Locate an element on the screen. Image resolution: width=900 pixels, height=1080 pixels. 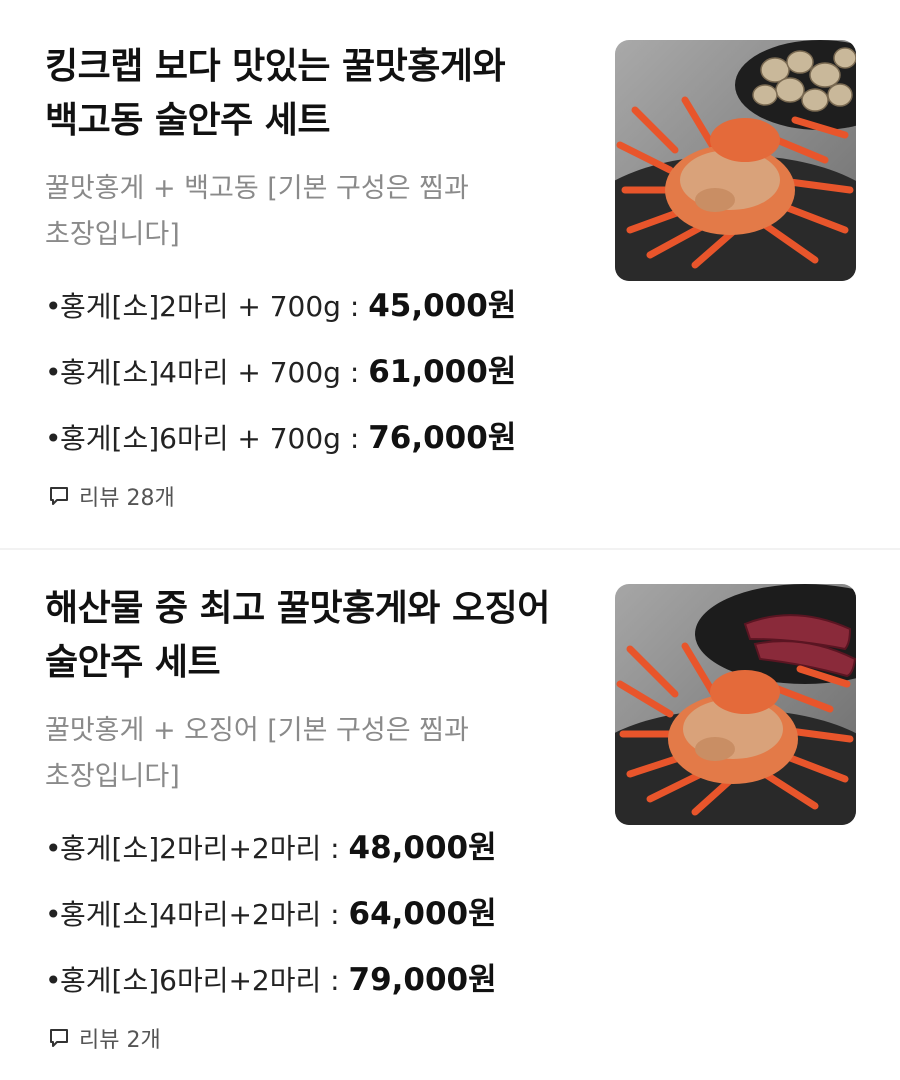
crab-squid-photo is located at coordinates (735, 704).